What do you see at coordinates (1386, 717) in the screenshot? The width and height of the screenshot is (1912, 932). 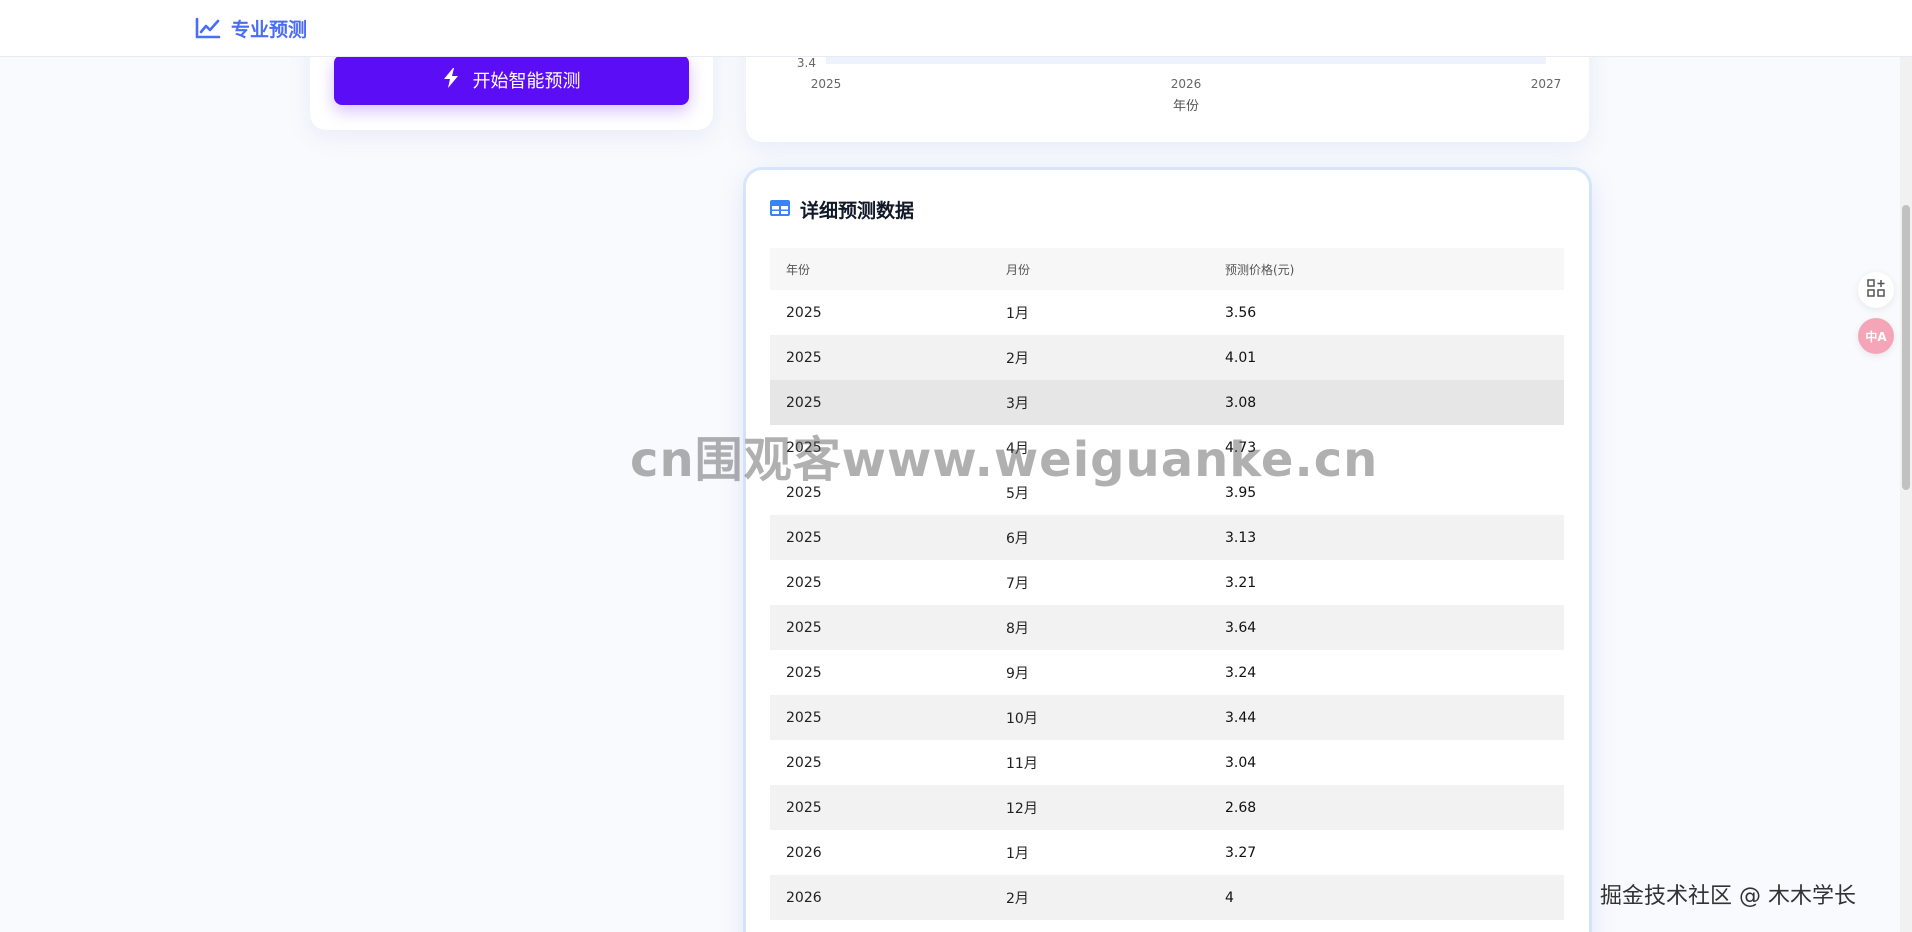 I see `cell-price: 3.44` at bounding box center [1386, 717].